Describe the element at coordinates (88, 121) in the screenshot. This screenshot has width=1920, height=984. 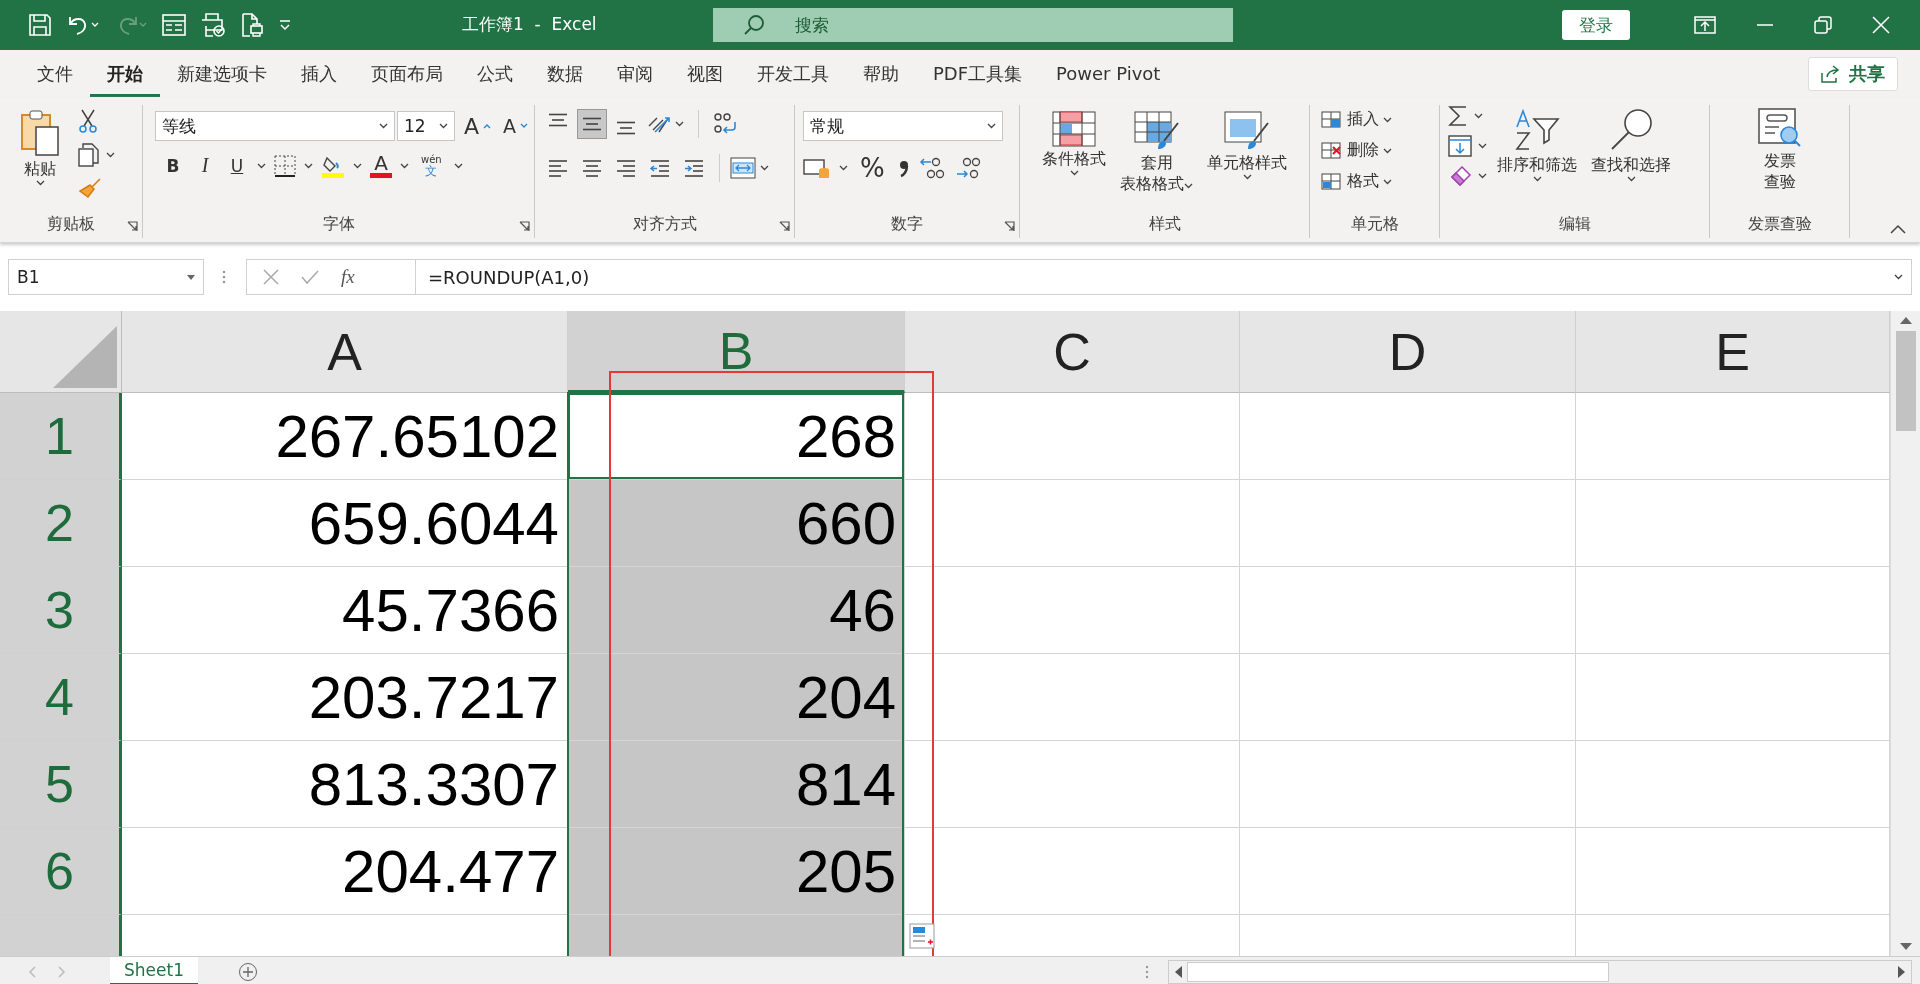
I see `cut-icon` at that location.